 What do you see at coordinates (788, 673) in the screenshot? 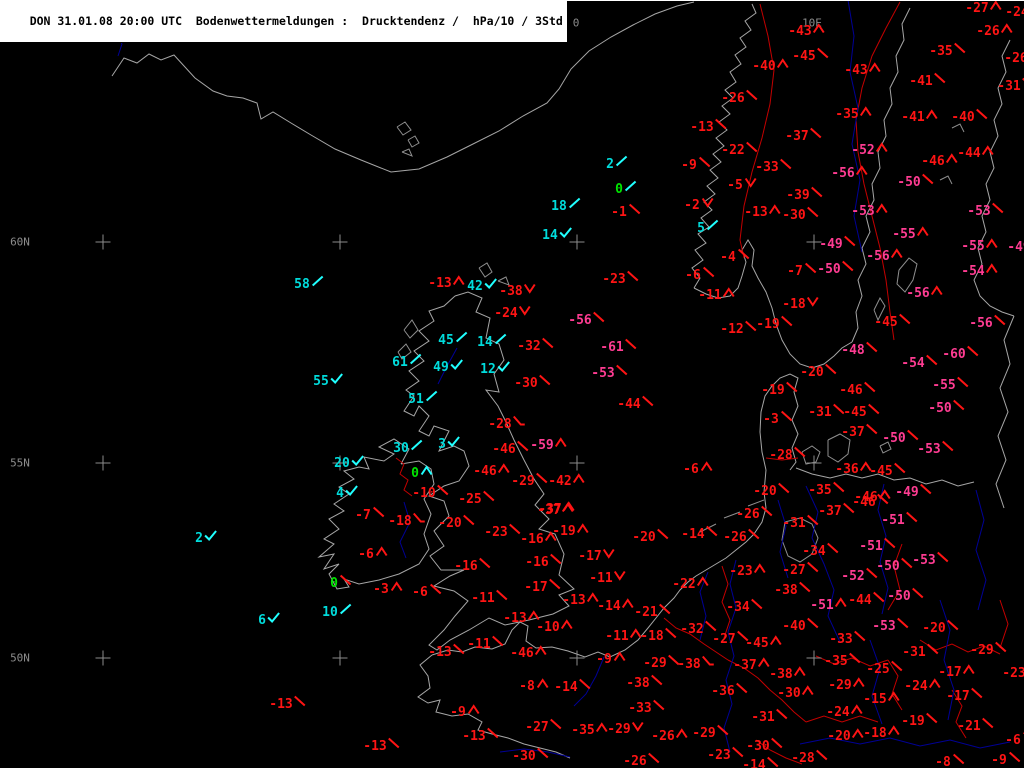
I see `station-report: -38` at bounding box center [788, 673].